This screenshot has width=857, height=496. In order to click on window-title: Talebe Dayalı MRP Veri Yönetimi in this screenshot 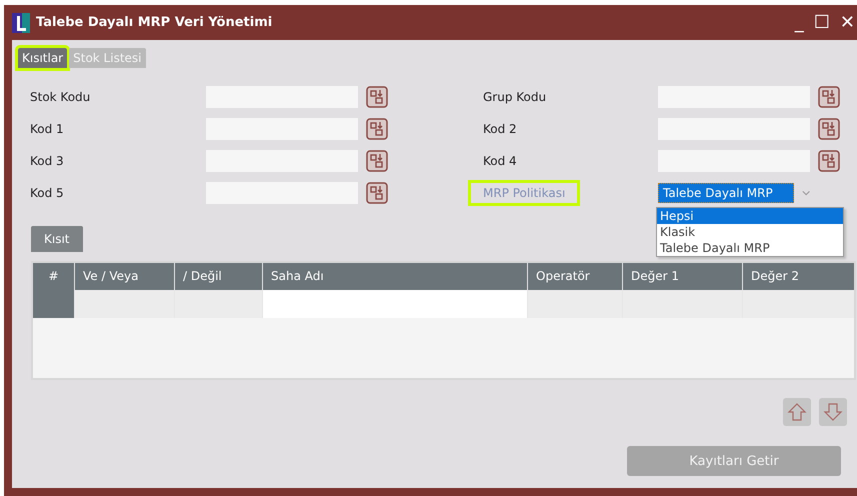, I will do `click(155, 22)`.